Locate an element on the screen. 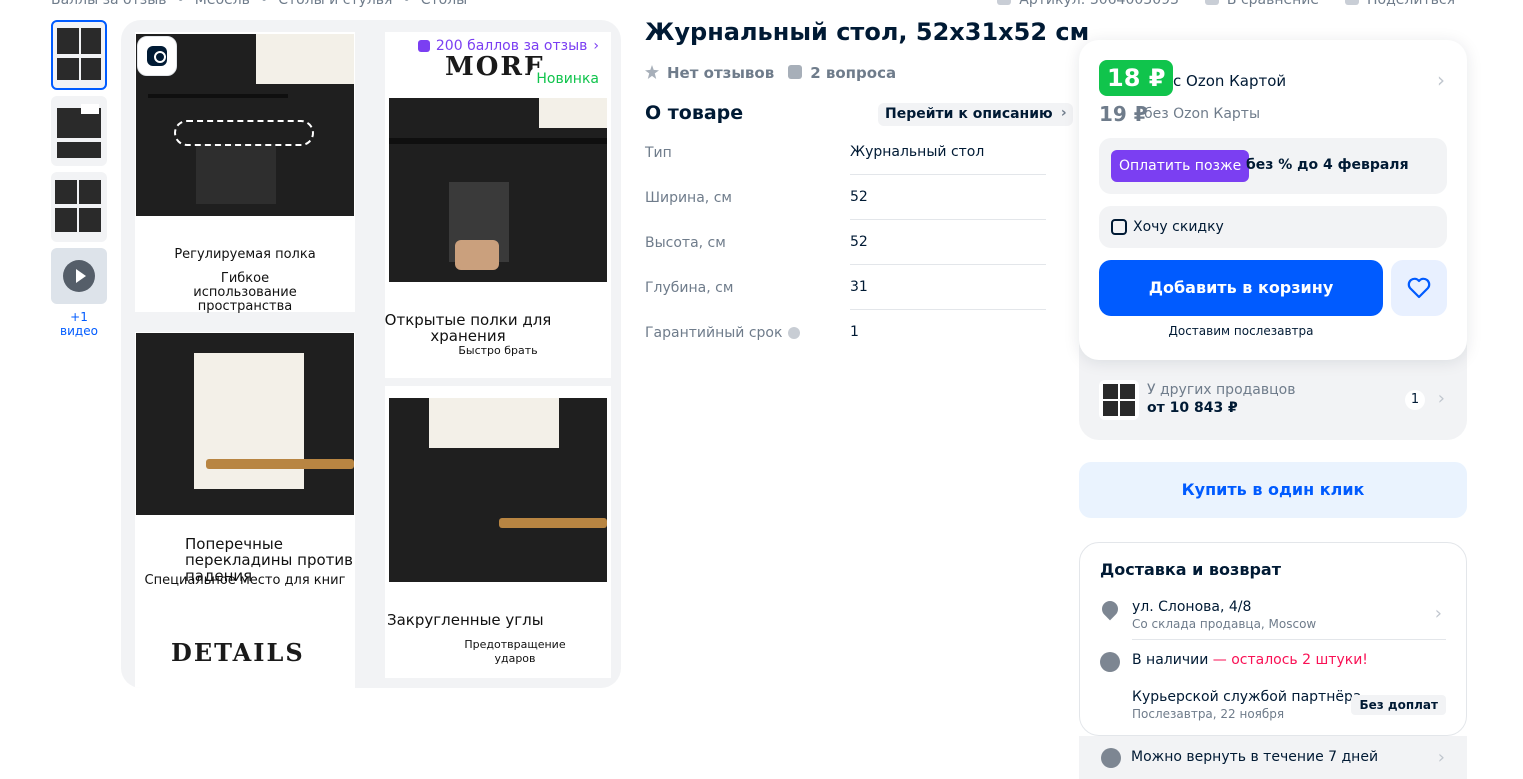  caption-open-shelves: Открытые полки для хранения is located at coordinates (468, 328).